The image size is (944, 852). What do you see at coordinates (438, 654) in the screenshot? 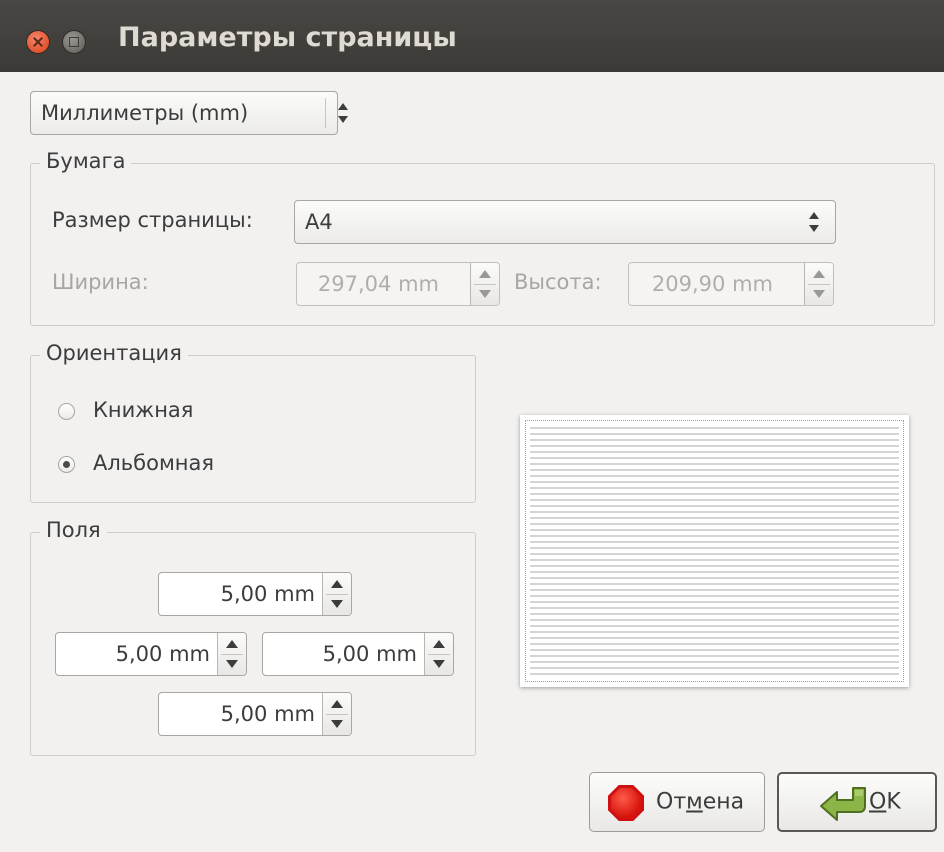
I see `margin-right-spin-buttons` at bounding box center [438, 654].